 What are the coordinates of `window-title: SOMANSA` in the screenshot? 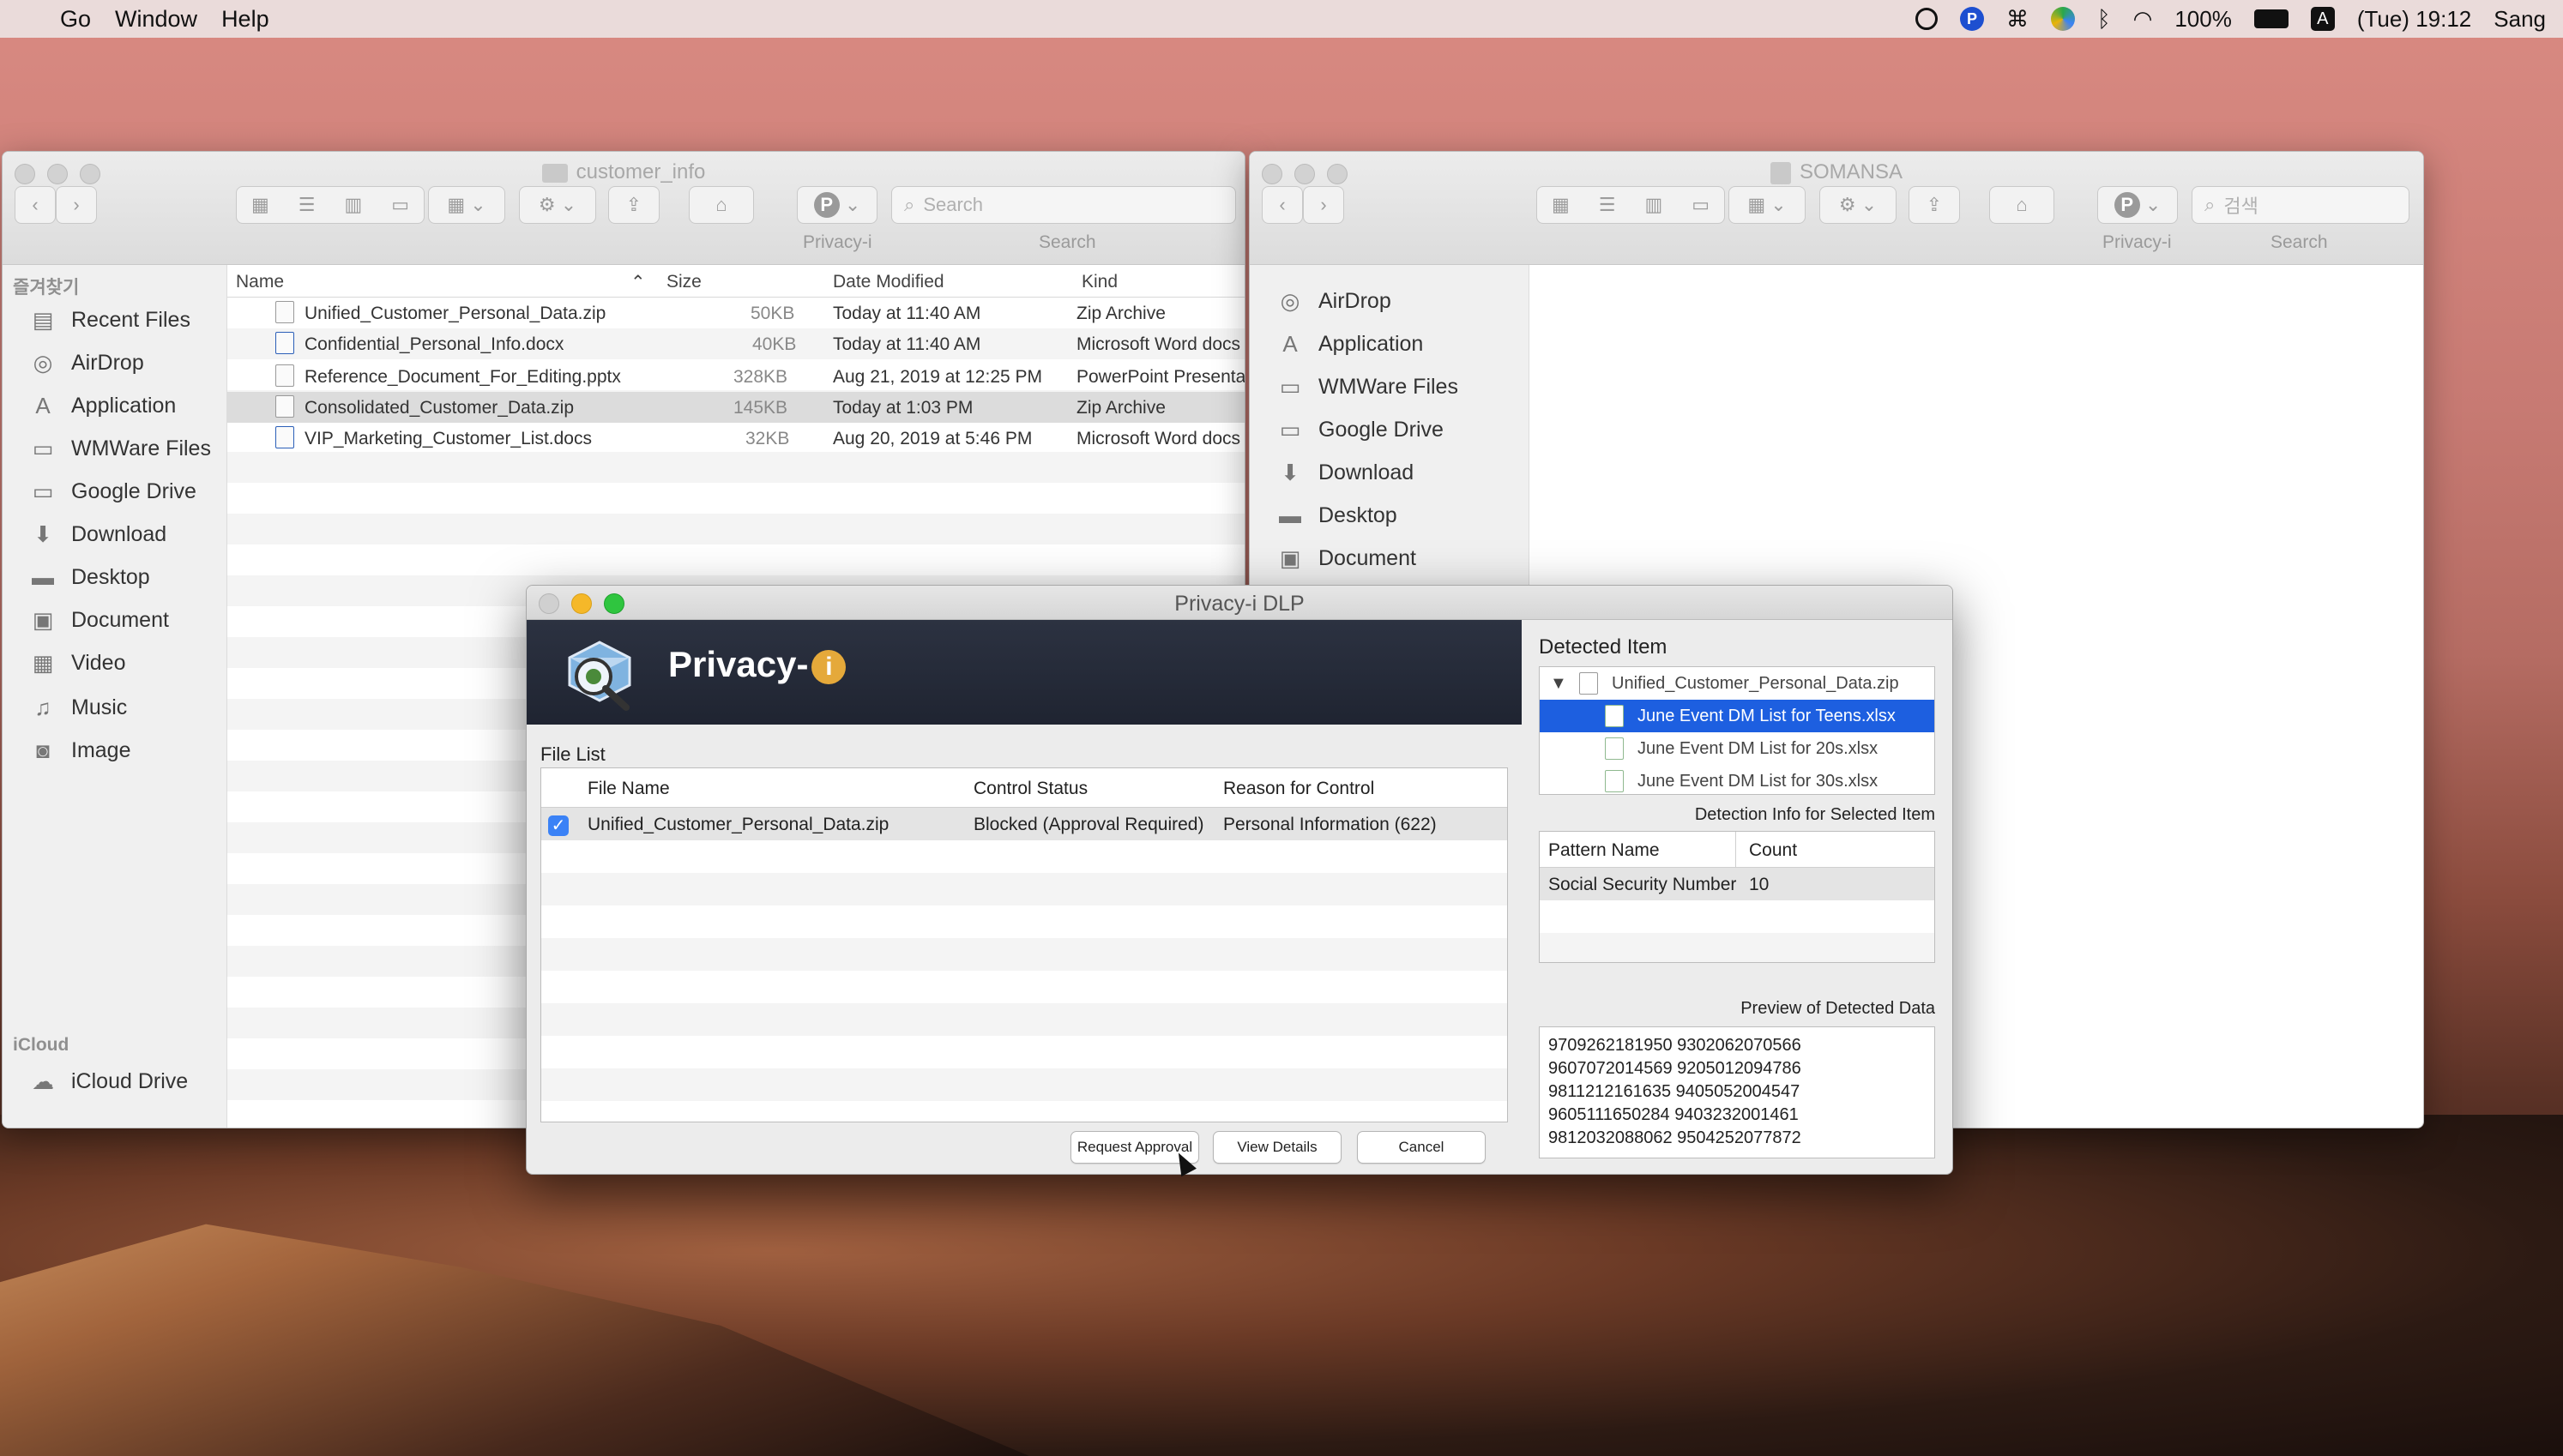 It's located at (1836, 172).